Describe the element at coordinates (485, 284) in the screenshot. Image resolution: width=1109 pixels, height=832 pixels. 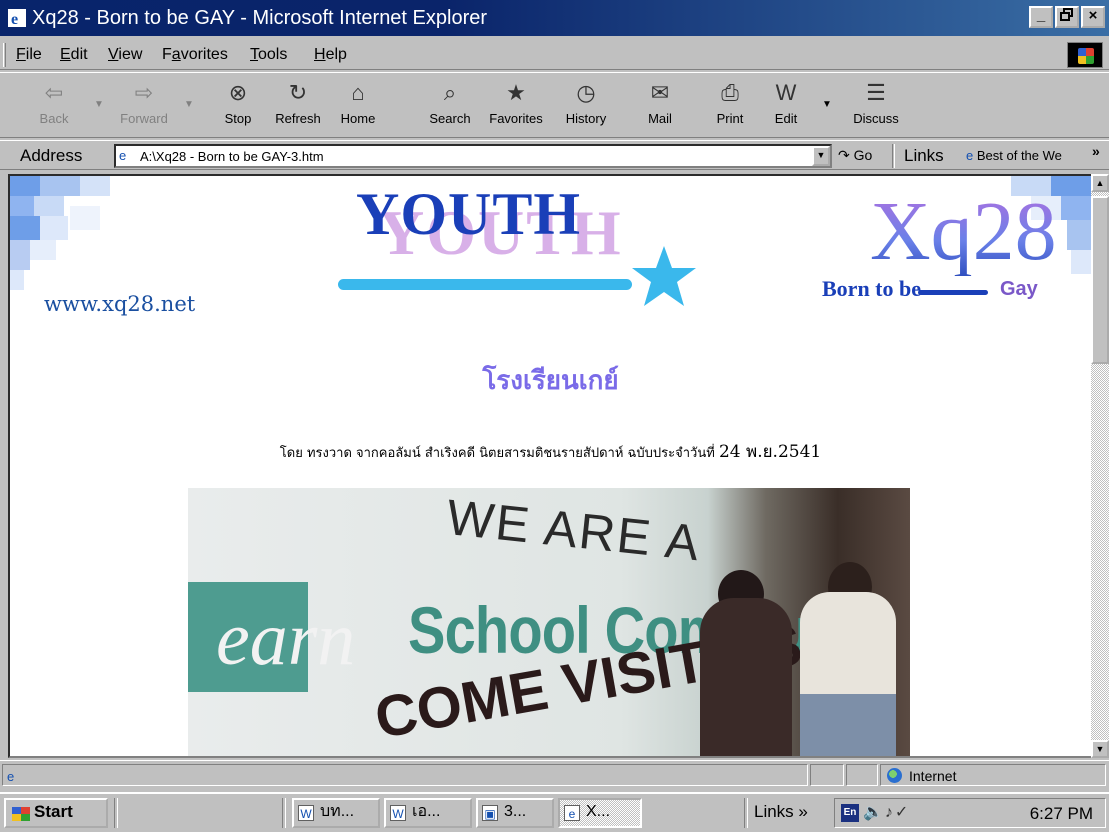
I see `banner-underline` at that location.